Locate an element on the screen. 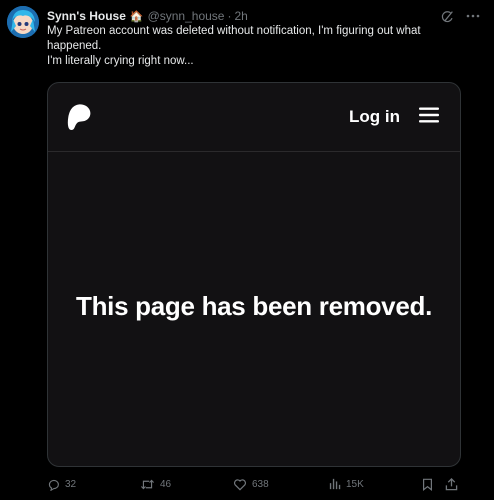  author-name: Synn's House is located at coordinates (86, 16).